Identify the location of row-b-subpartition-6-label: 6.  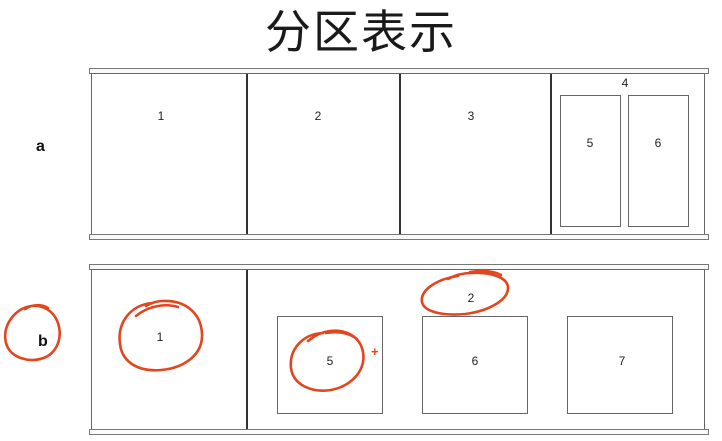
(475, 361).